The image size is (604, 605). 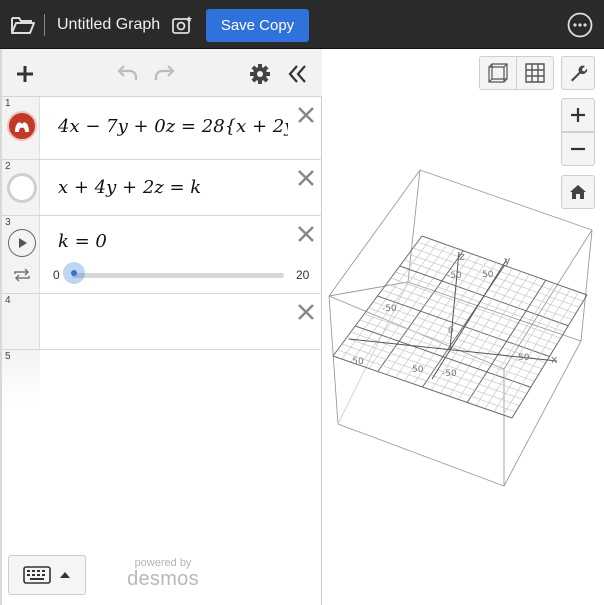 What do you see at coordinates (162, 322) in the screenshot?
I see `expression-item: 4` at bounding box center [162, 322].